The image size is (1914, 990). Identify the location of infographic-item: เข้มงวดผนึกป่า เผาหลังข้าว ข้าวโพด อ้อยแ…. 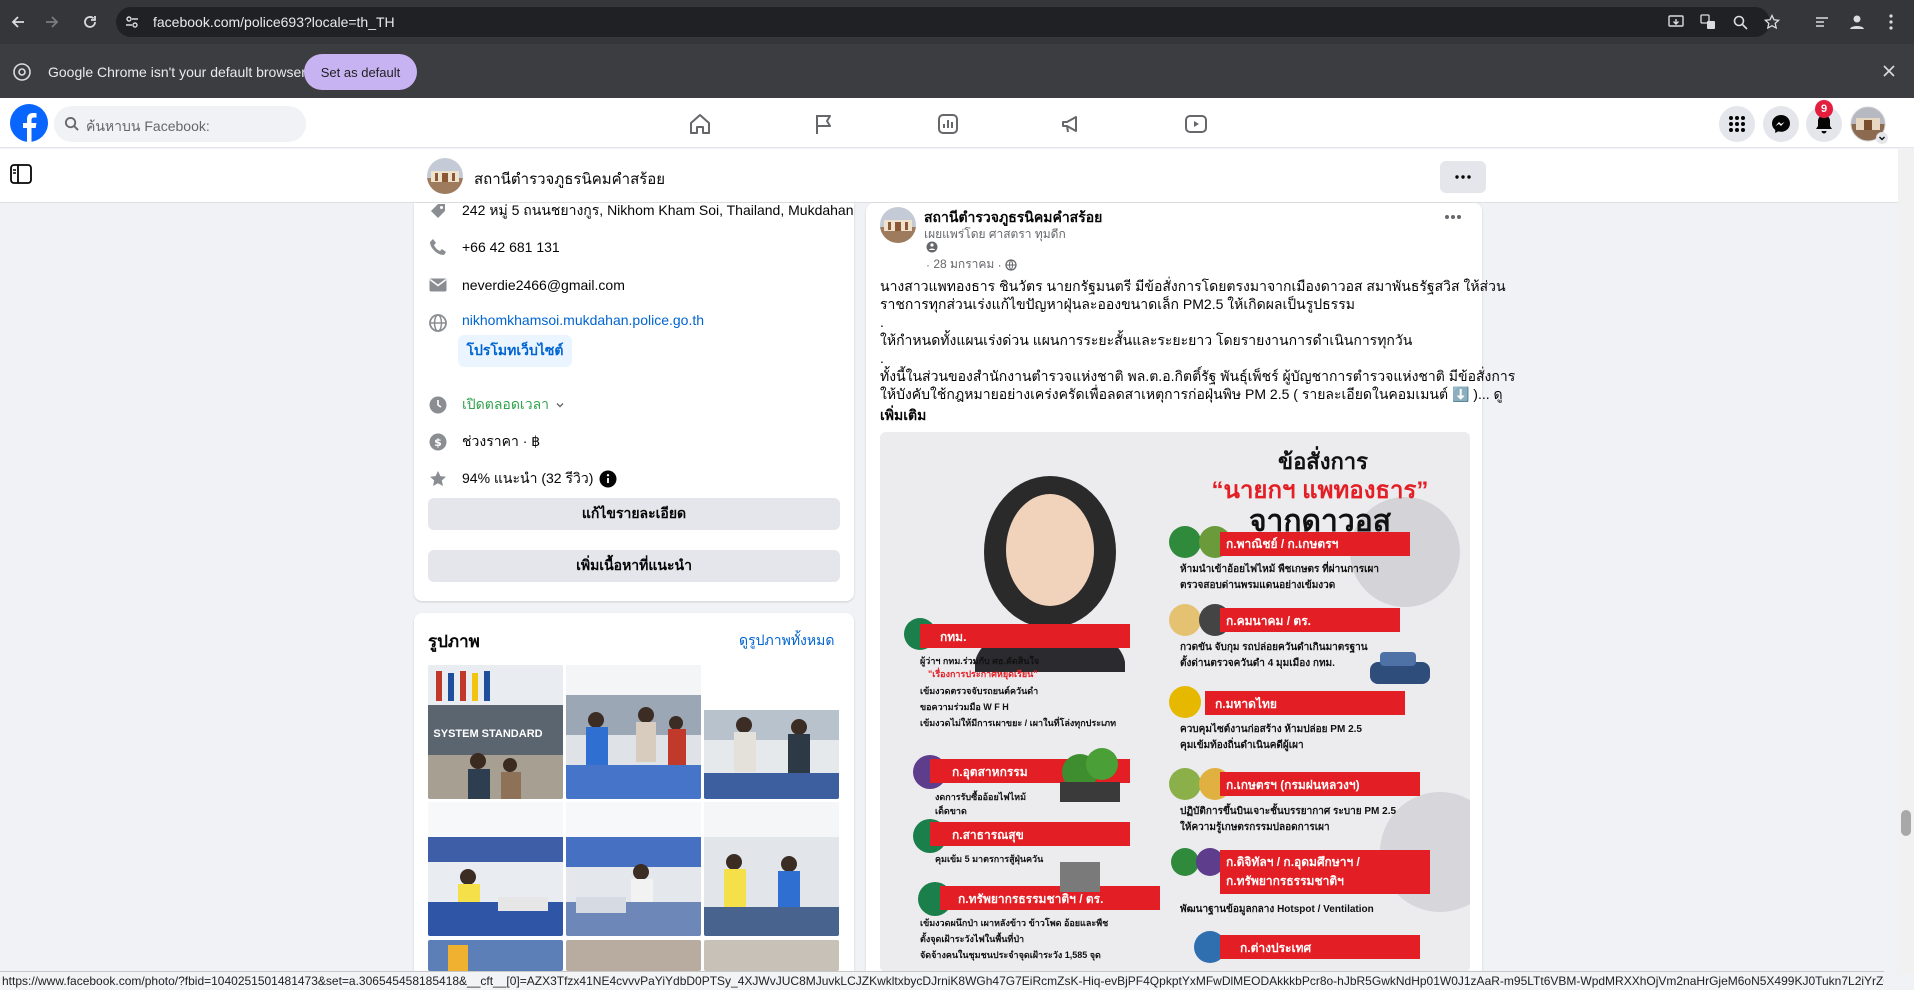
(1014, 923).